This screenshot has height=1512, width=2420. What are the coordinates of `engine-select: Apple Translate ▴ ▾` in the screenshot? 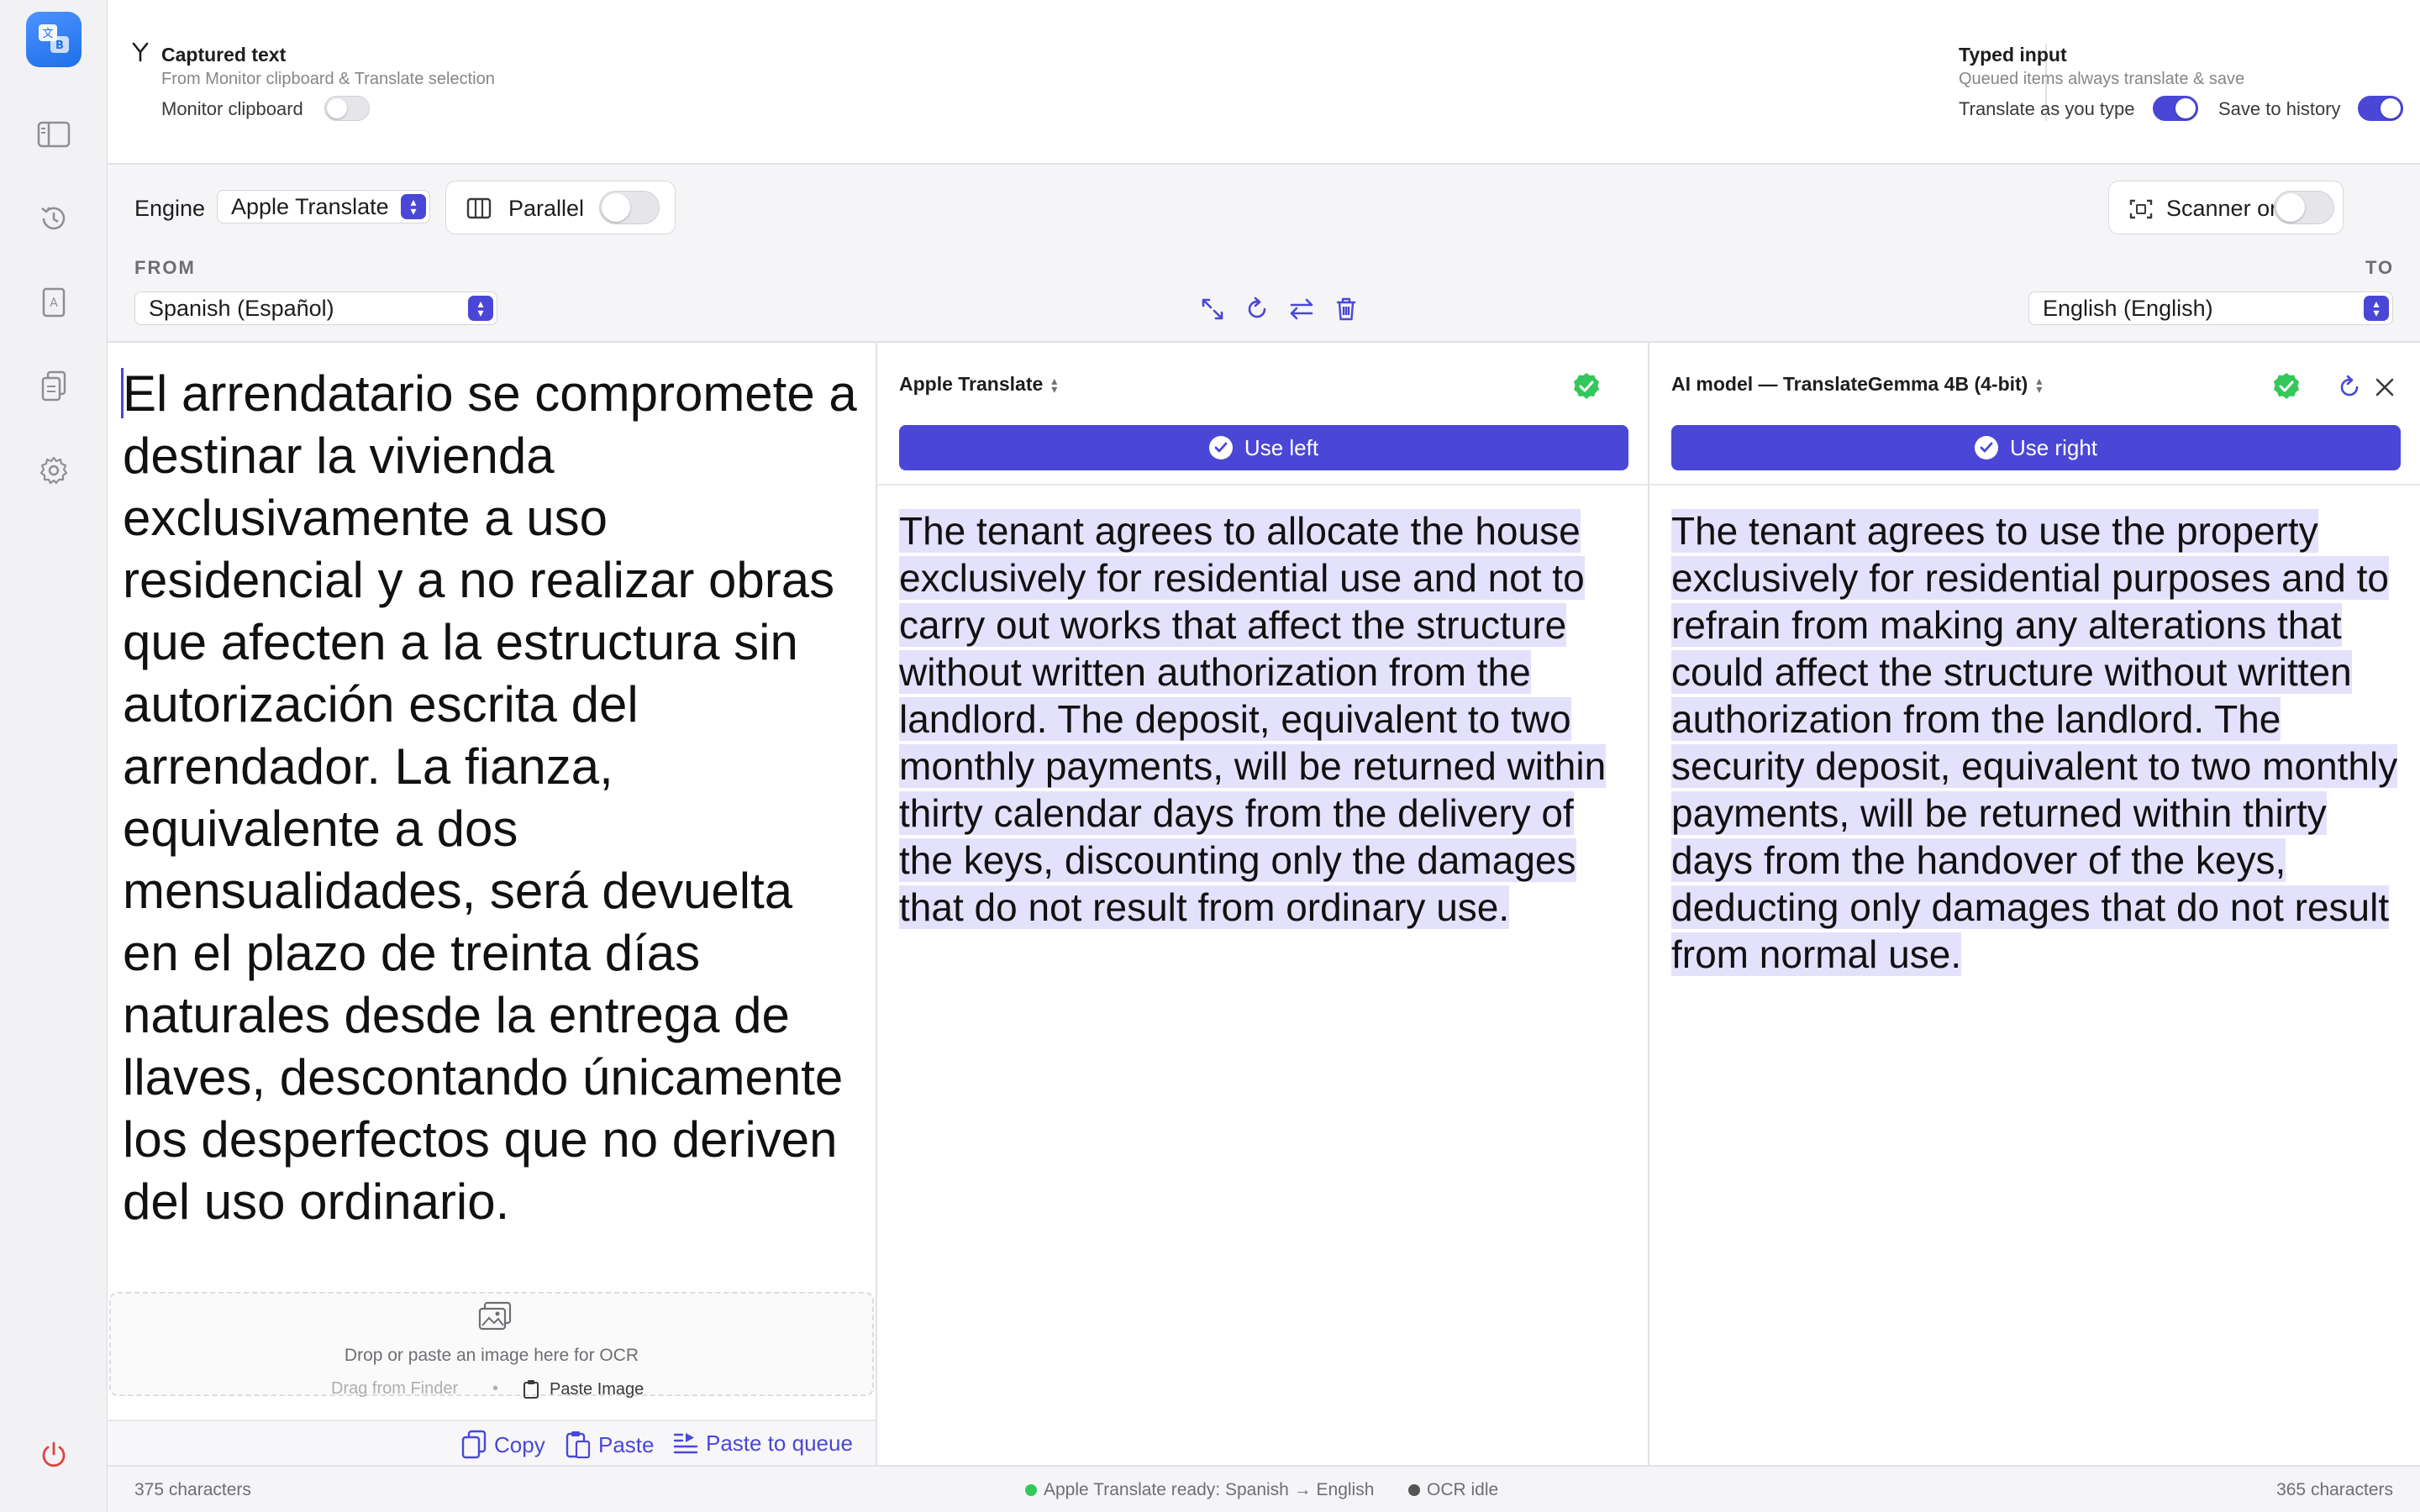 It's located at (323, 206).